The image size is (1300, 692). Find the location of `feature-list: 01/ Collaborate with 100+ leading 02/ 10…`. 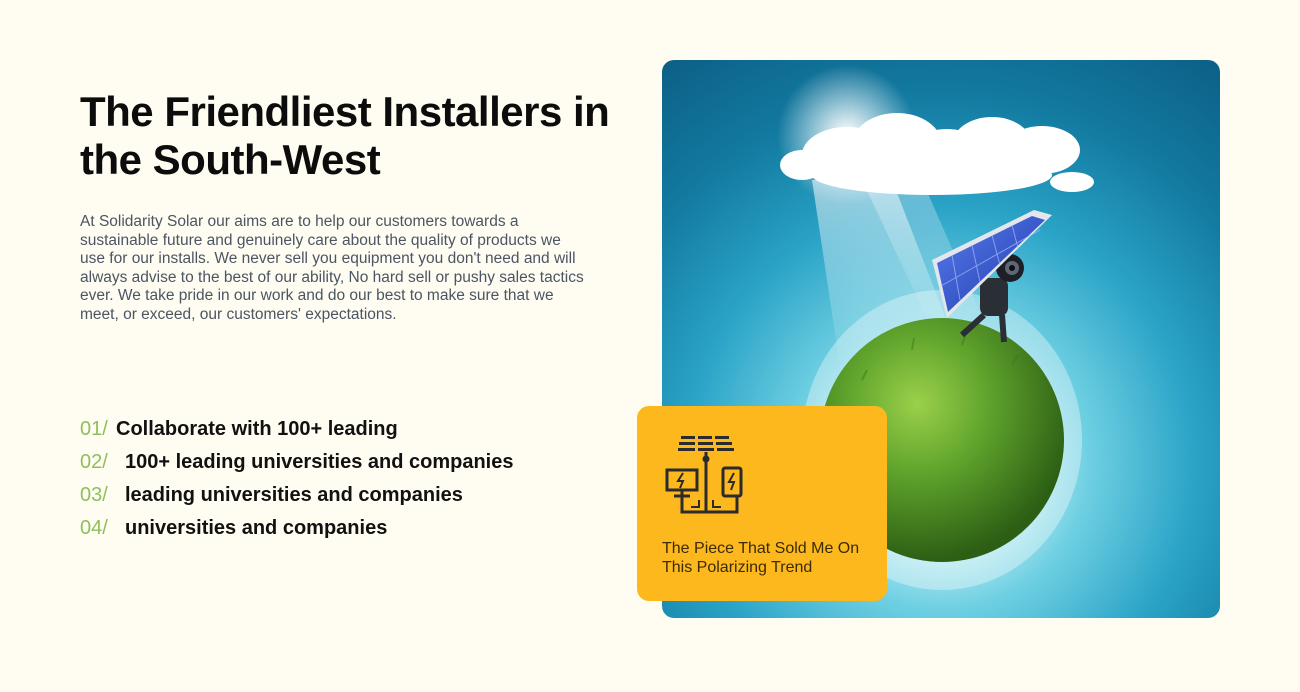

feature-list: 01/ Collaborate with 100+ leading 02/ 10… is located at coordinates (297, 484).